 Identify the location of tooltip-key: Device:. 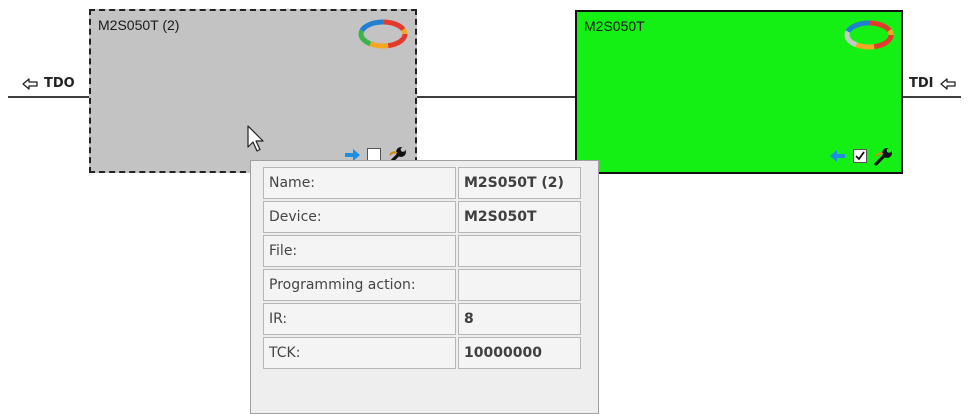
(359, 217).